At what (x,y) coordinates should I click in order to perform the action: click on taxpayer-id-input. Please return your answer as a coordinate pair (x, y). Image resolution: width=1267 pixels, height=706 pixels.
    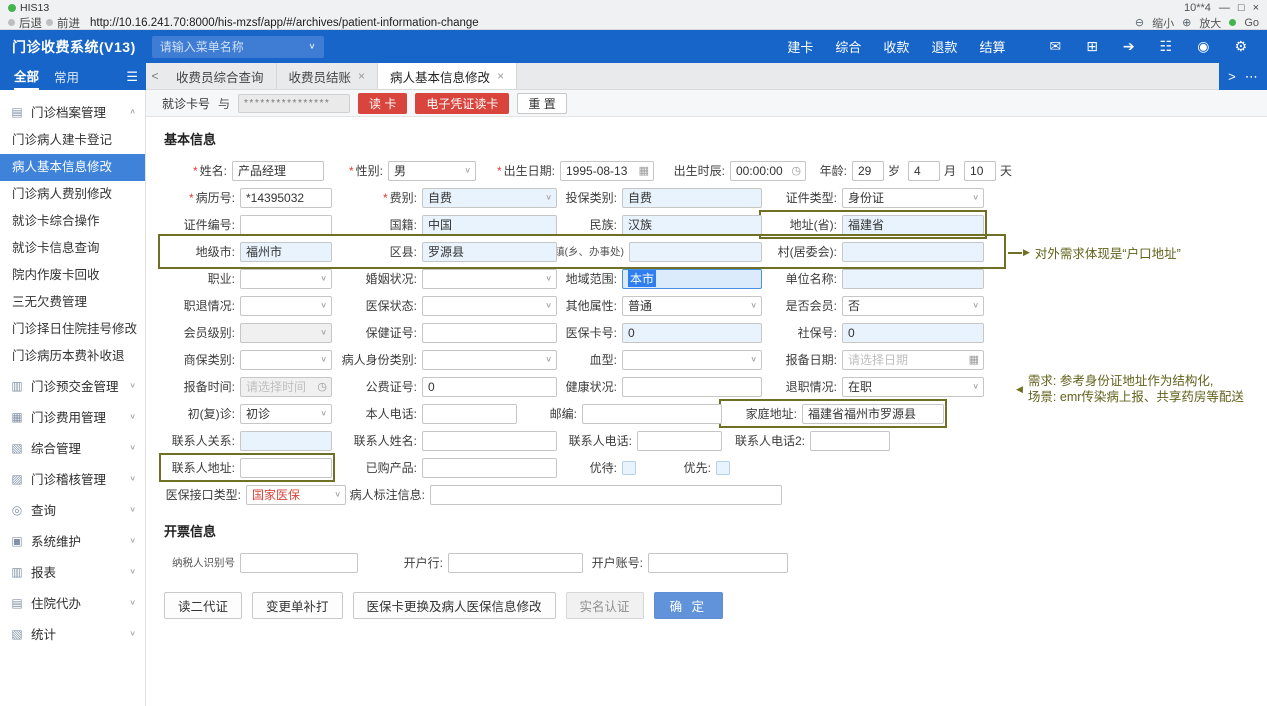
    Looking at the image, I should click on (299, 562).